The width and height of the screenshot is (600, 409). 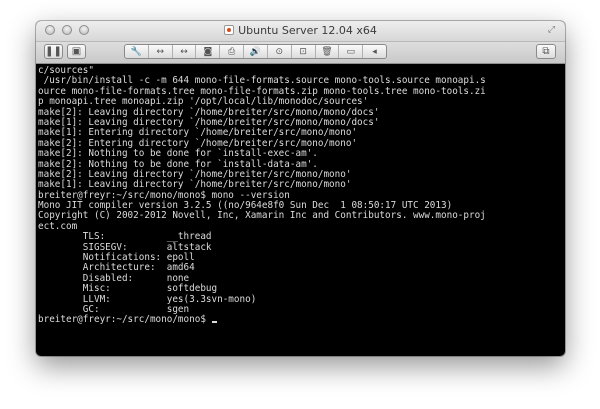 I want to click on fullscreen-toggle-icon: ⤢, so click(x=551, y=30).